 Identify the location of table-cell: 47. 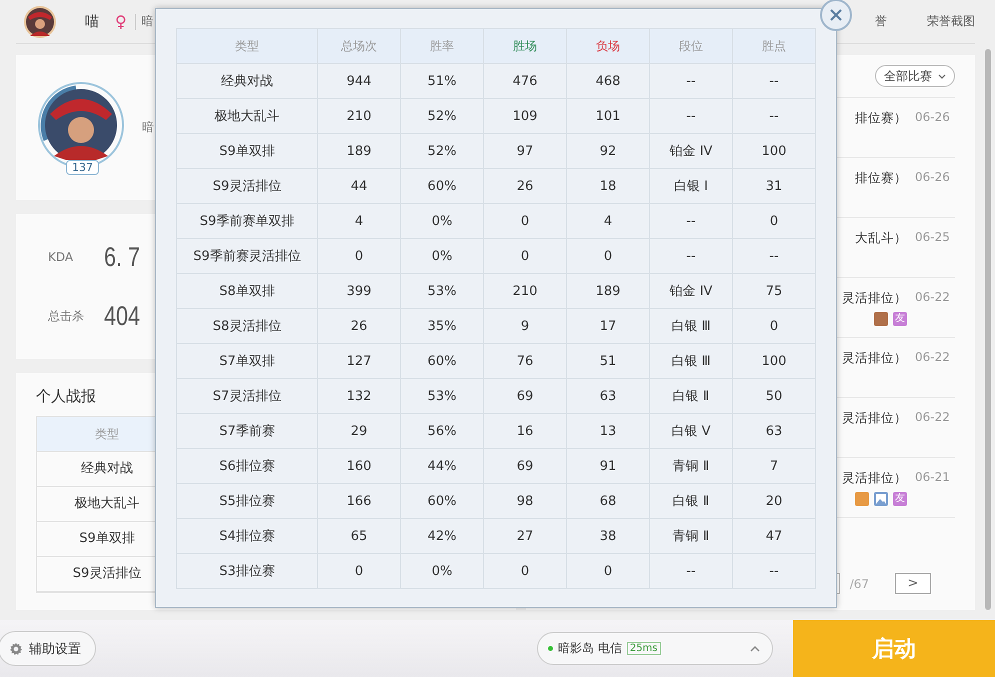
(774, 536).